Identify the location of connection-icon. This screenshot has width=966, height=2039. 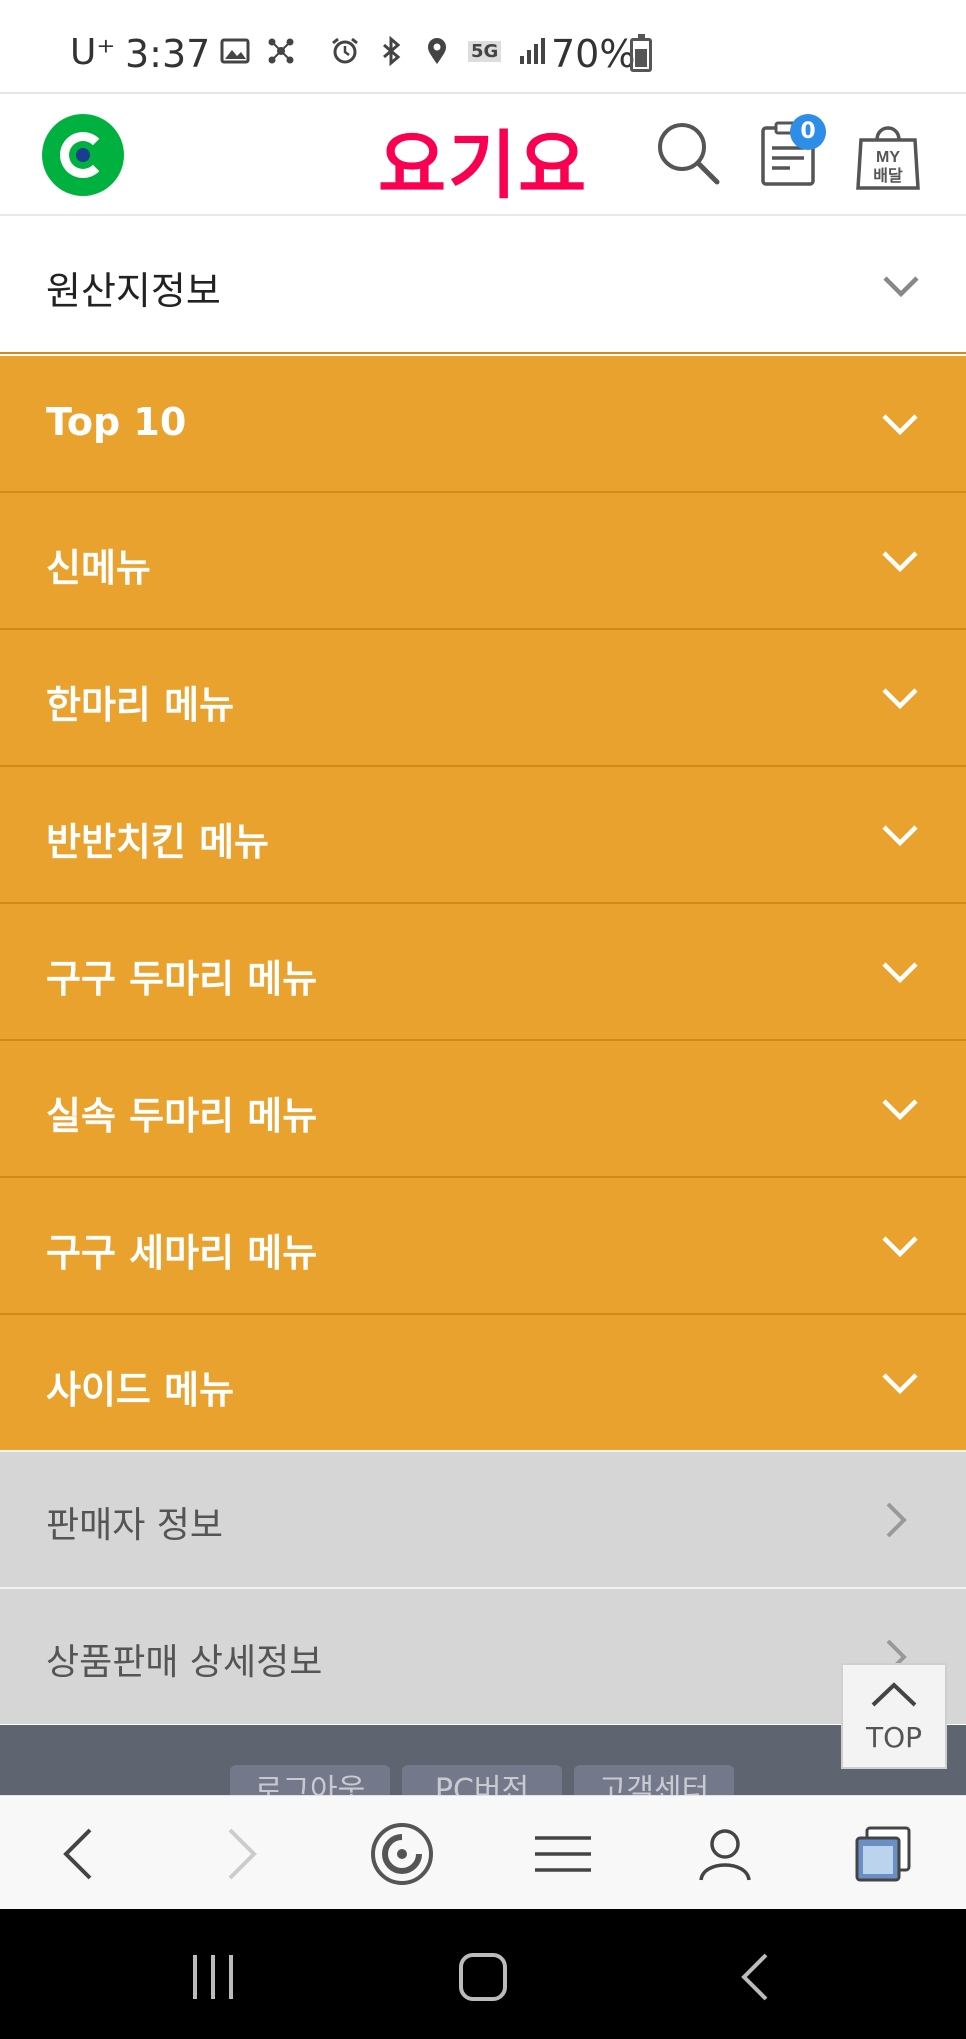
(281, 51).